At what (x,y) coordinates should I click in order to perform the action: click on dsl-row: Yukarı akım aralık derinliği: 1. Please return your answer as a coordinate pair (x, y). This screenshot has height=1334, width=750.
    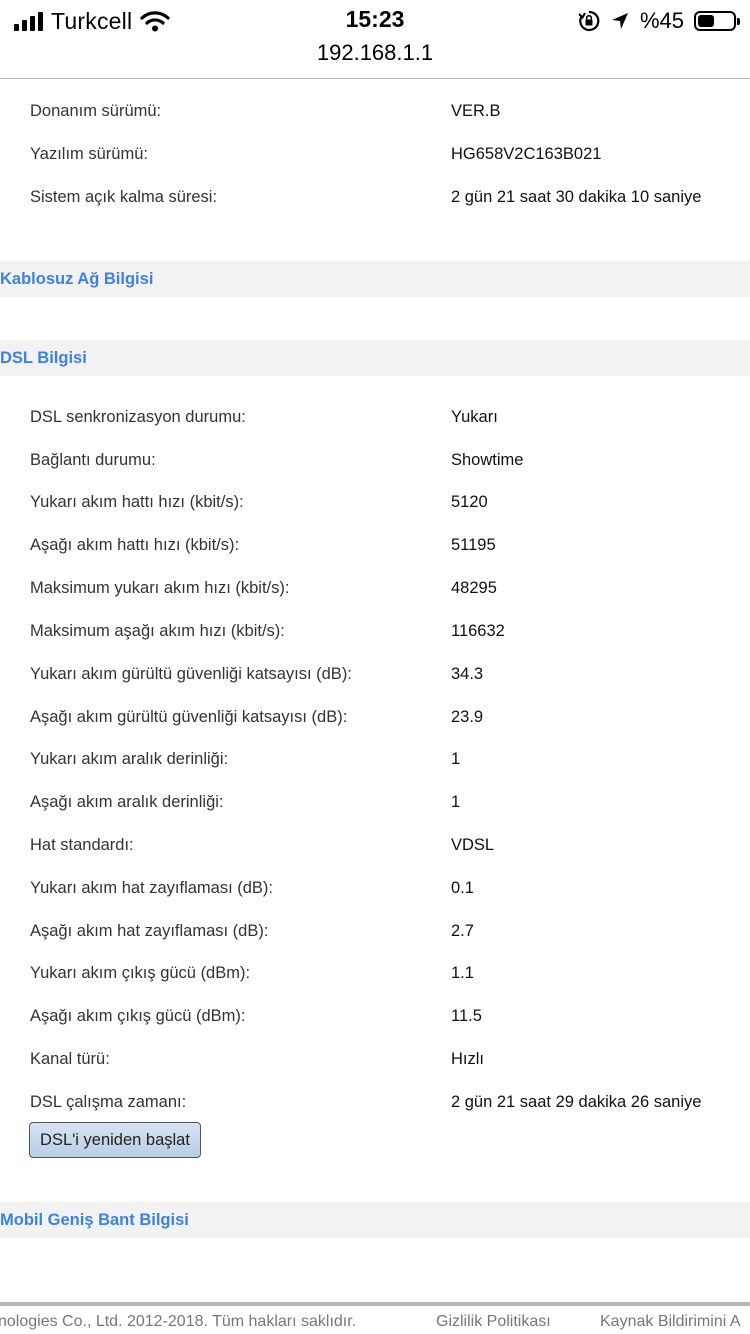
    Looking at the image, I should click on (375, 759).